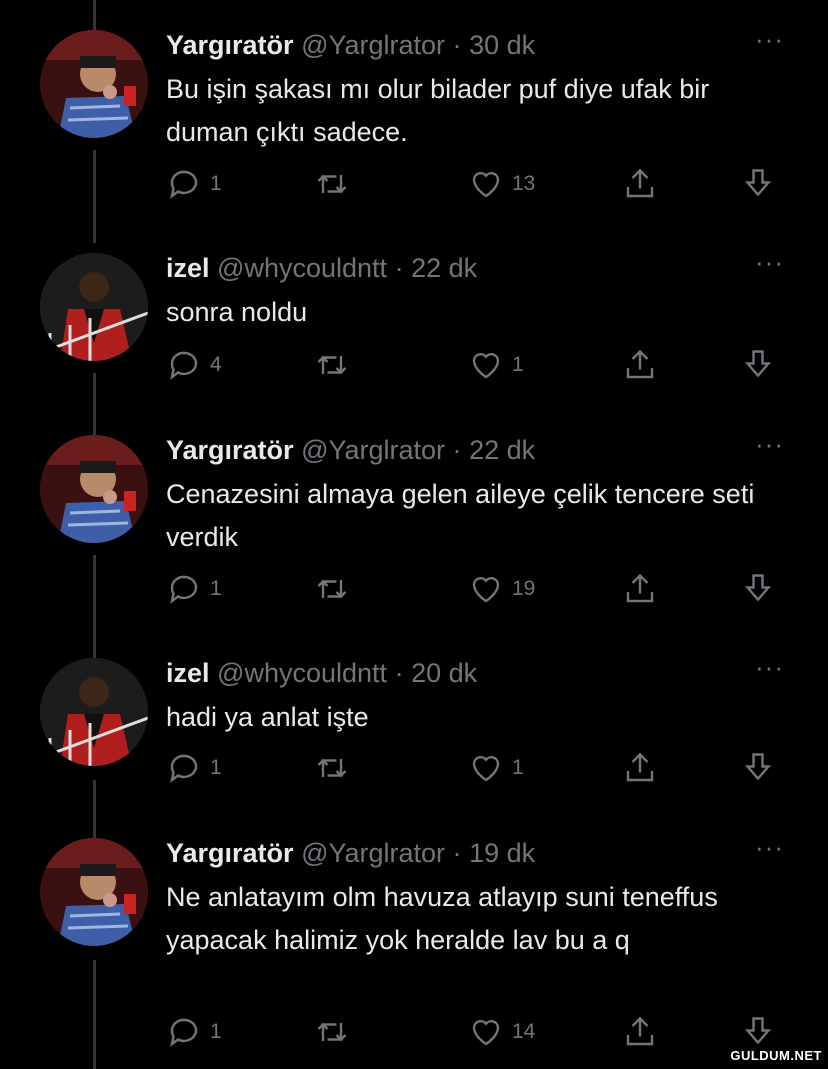  I want to click on reply-button: 4, so click(194, 365).